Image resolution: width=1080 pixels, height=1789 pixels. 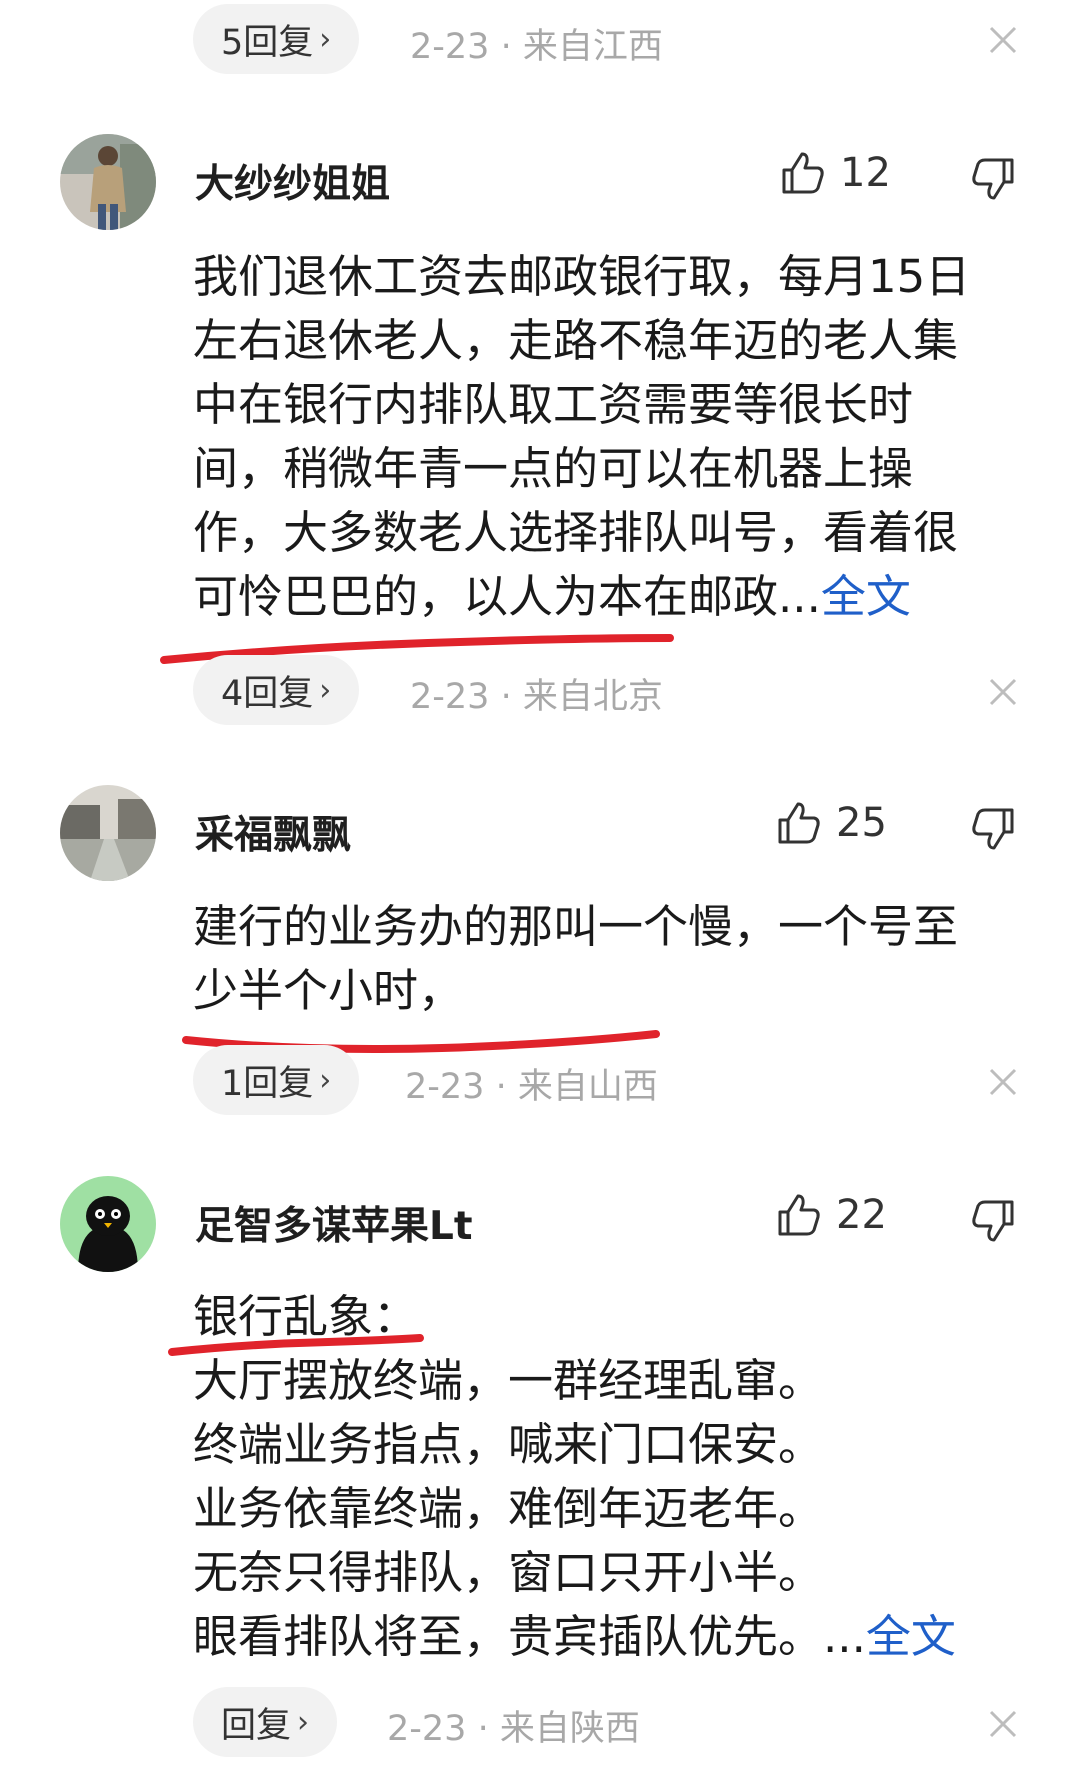 I want to click on like-button: 12, so click(x=835, y=173).